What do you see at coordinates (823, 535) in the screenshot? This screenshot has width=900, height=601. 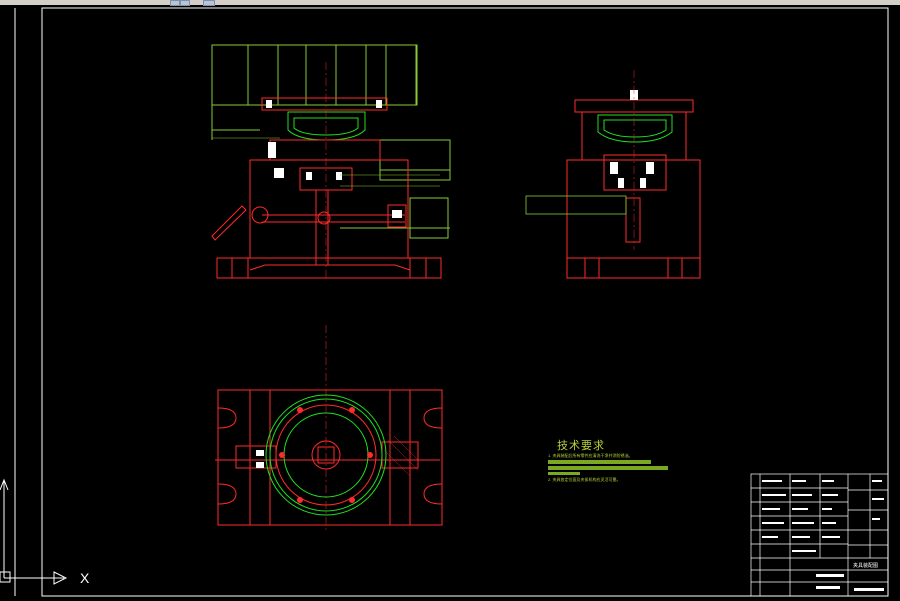 I see `title-block-text-marks` at bounding box center [823, 535].